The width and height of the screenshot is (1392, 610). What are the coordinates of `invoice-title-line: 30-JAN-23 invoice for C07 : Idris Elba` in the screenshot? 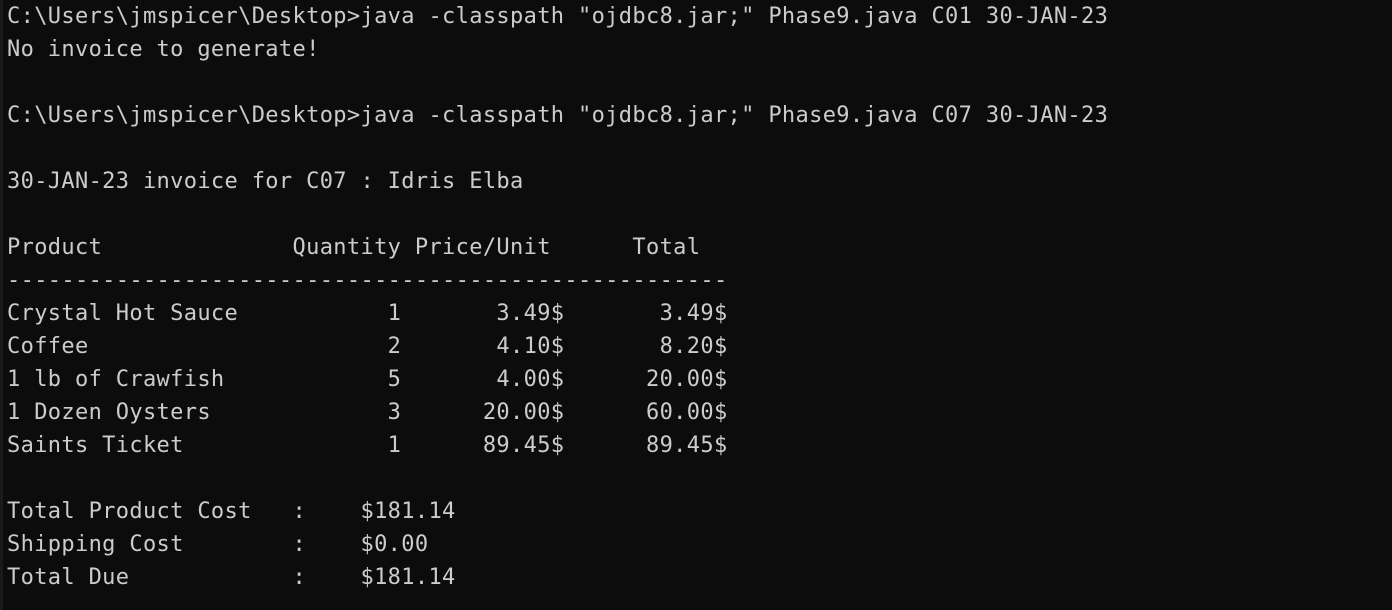 It's located at (265, 181).